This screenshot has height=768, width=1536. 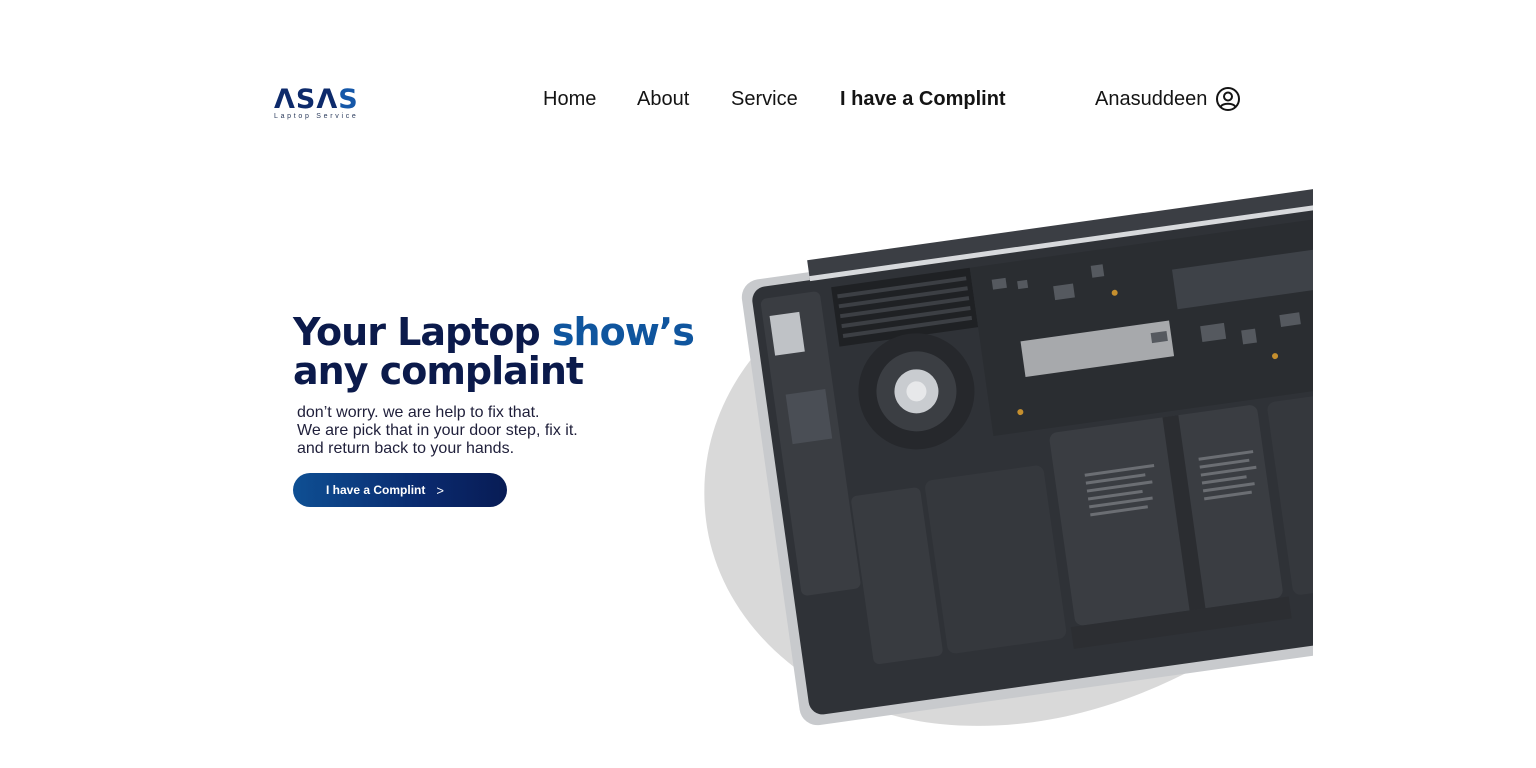 What do you see at coordinates (663, 99) in the screenshot?
I see `nav-about: About` at bounding box center [663, 99].